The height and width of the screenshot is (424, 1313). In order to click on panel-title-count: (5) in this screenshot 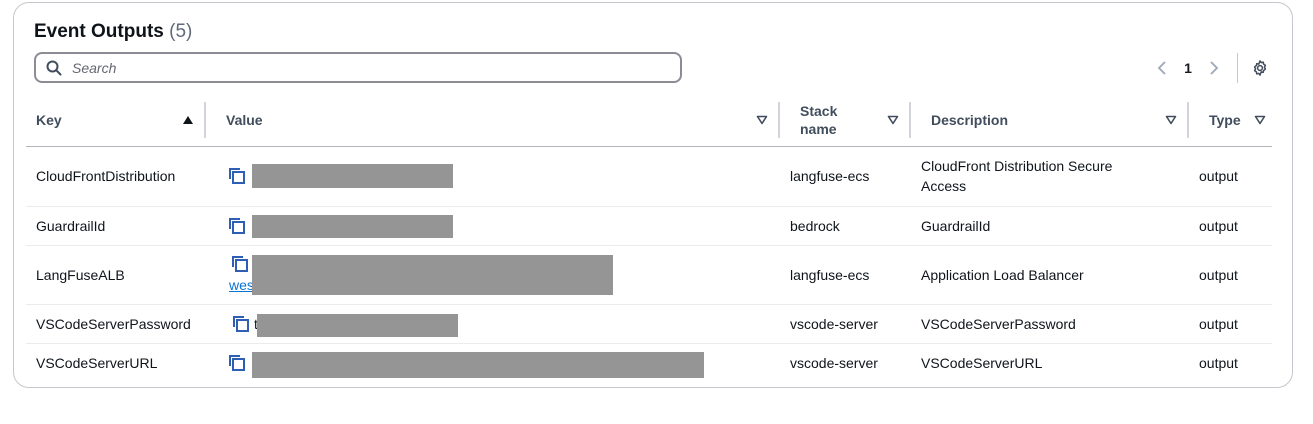, I will do `click(181, 31)`.